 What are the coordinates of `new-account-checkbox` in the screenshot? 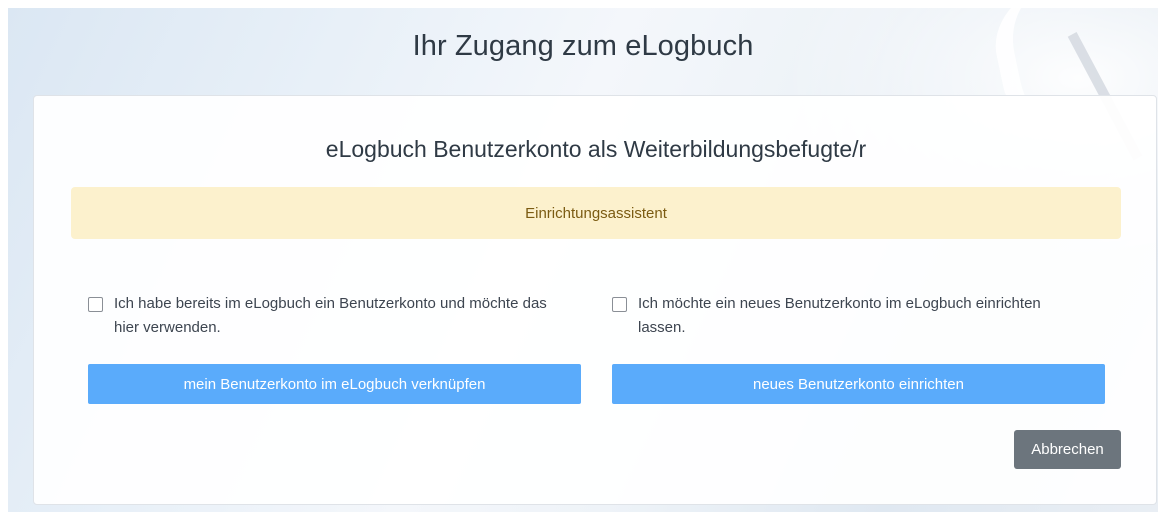 It's located at (619, 304).